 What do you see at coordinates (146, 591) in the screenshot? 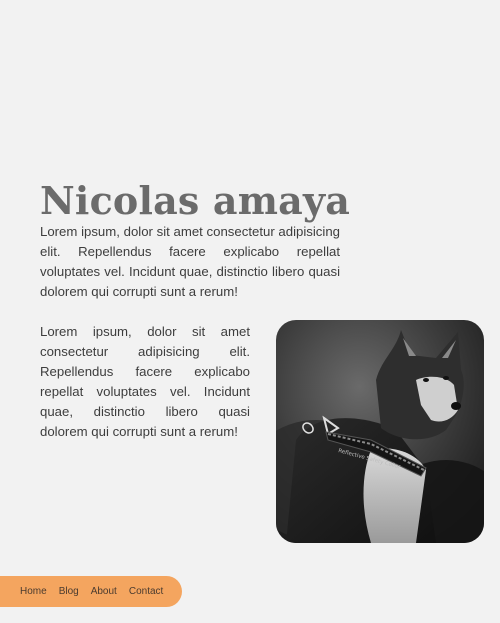
I see `nav-link-contact: Contact` at bounding box center [146, 591].